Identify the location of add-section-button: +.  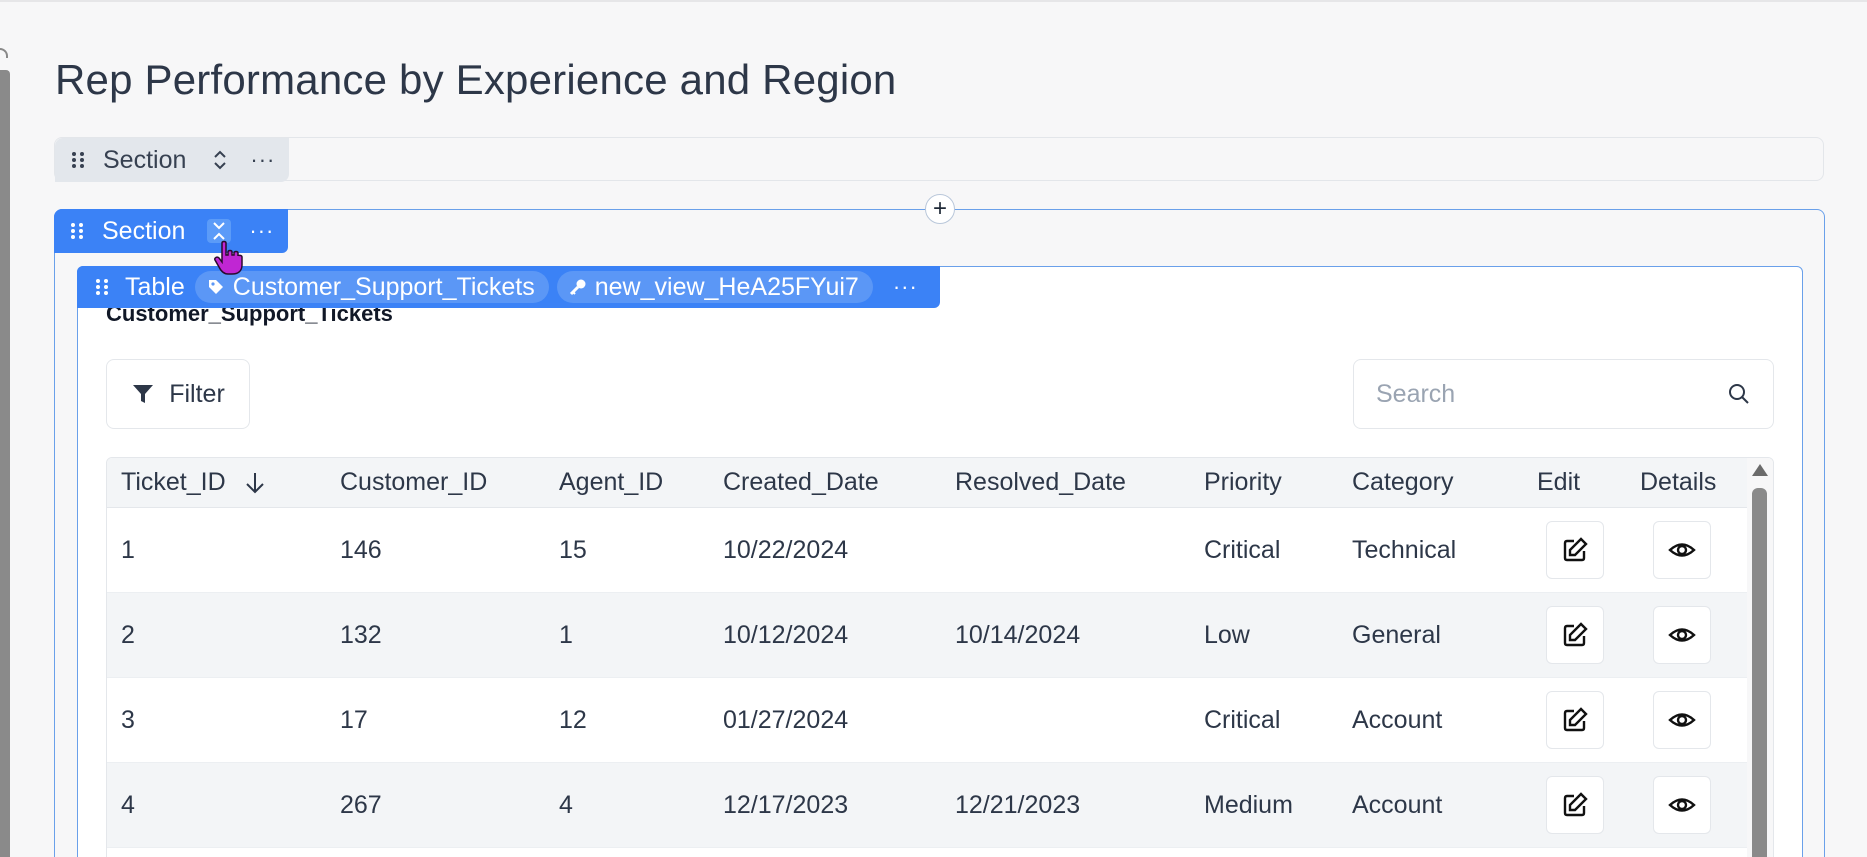
(940, 209).